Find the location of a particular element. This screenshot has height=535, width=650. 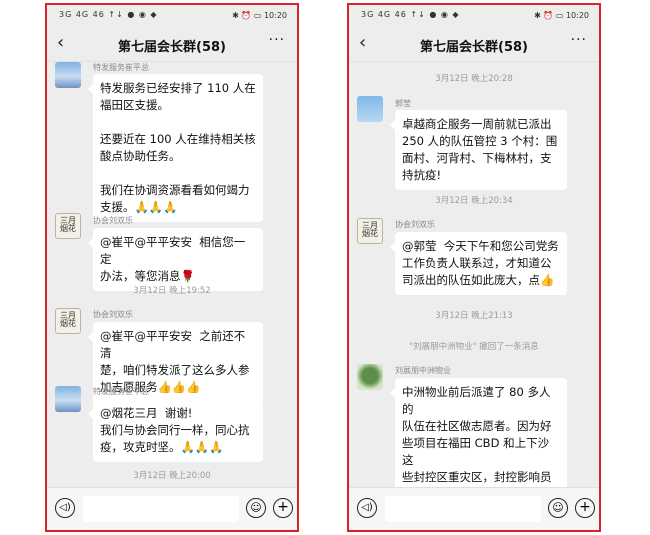

timestamp: 3月12日 晚上19:52 is located at coordinates (172, 291).